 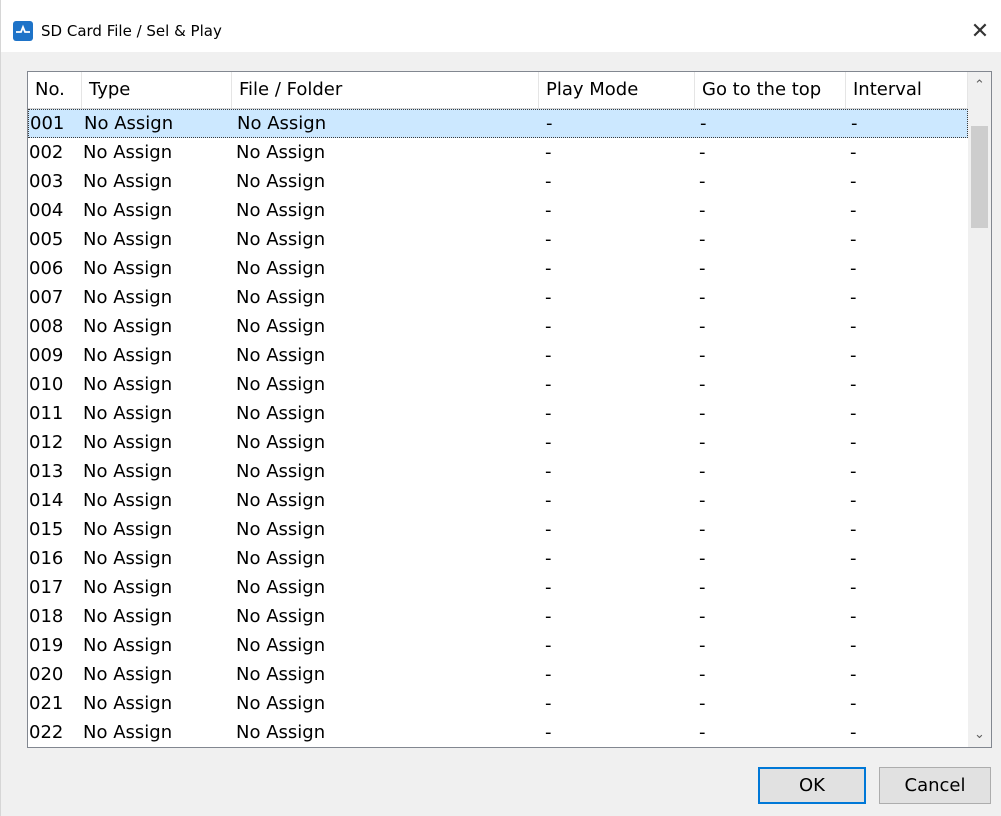 I want to click on table-row: 017 No Assign No Assign - - -, so click(x=498, y=587).